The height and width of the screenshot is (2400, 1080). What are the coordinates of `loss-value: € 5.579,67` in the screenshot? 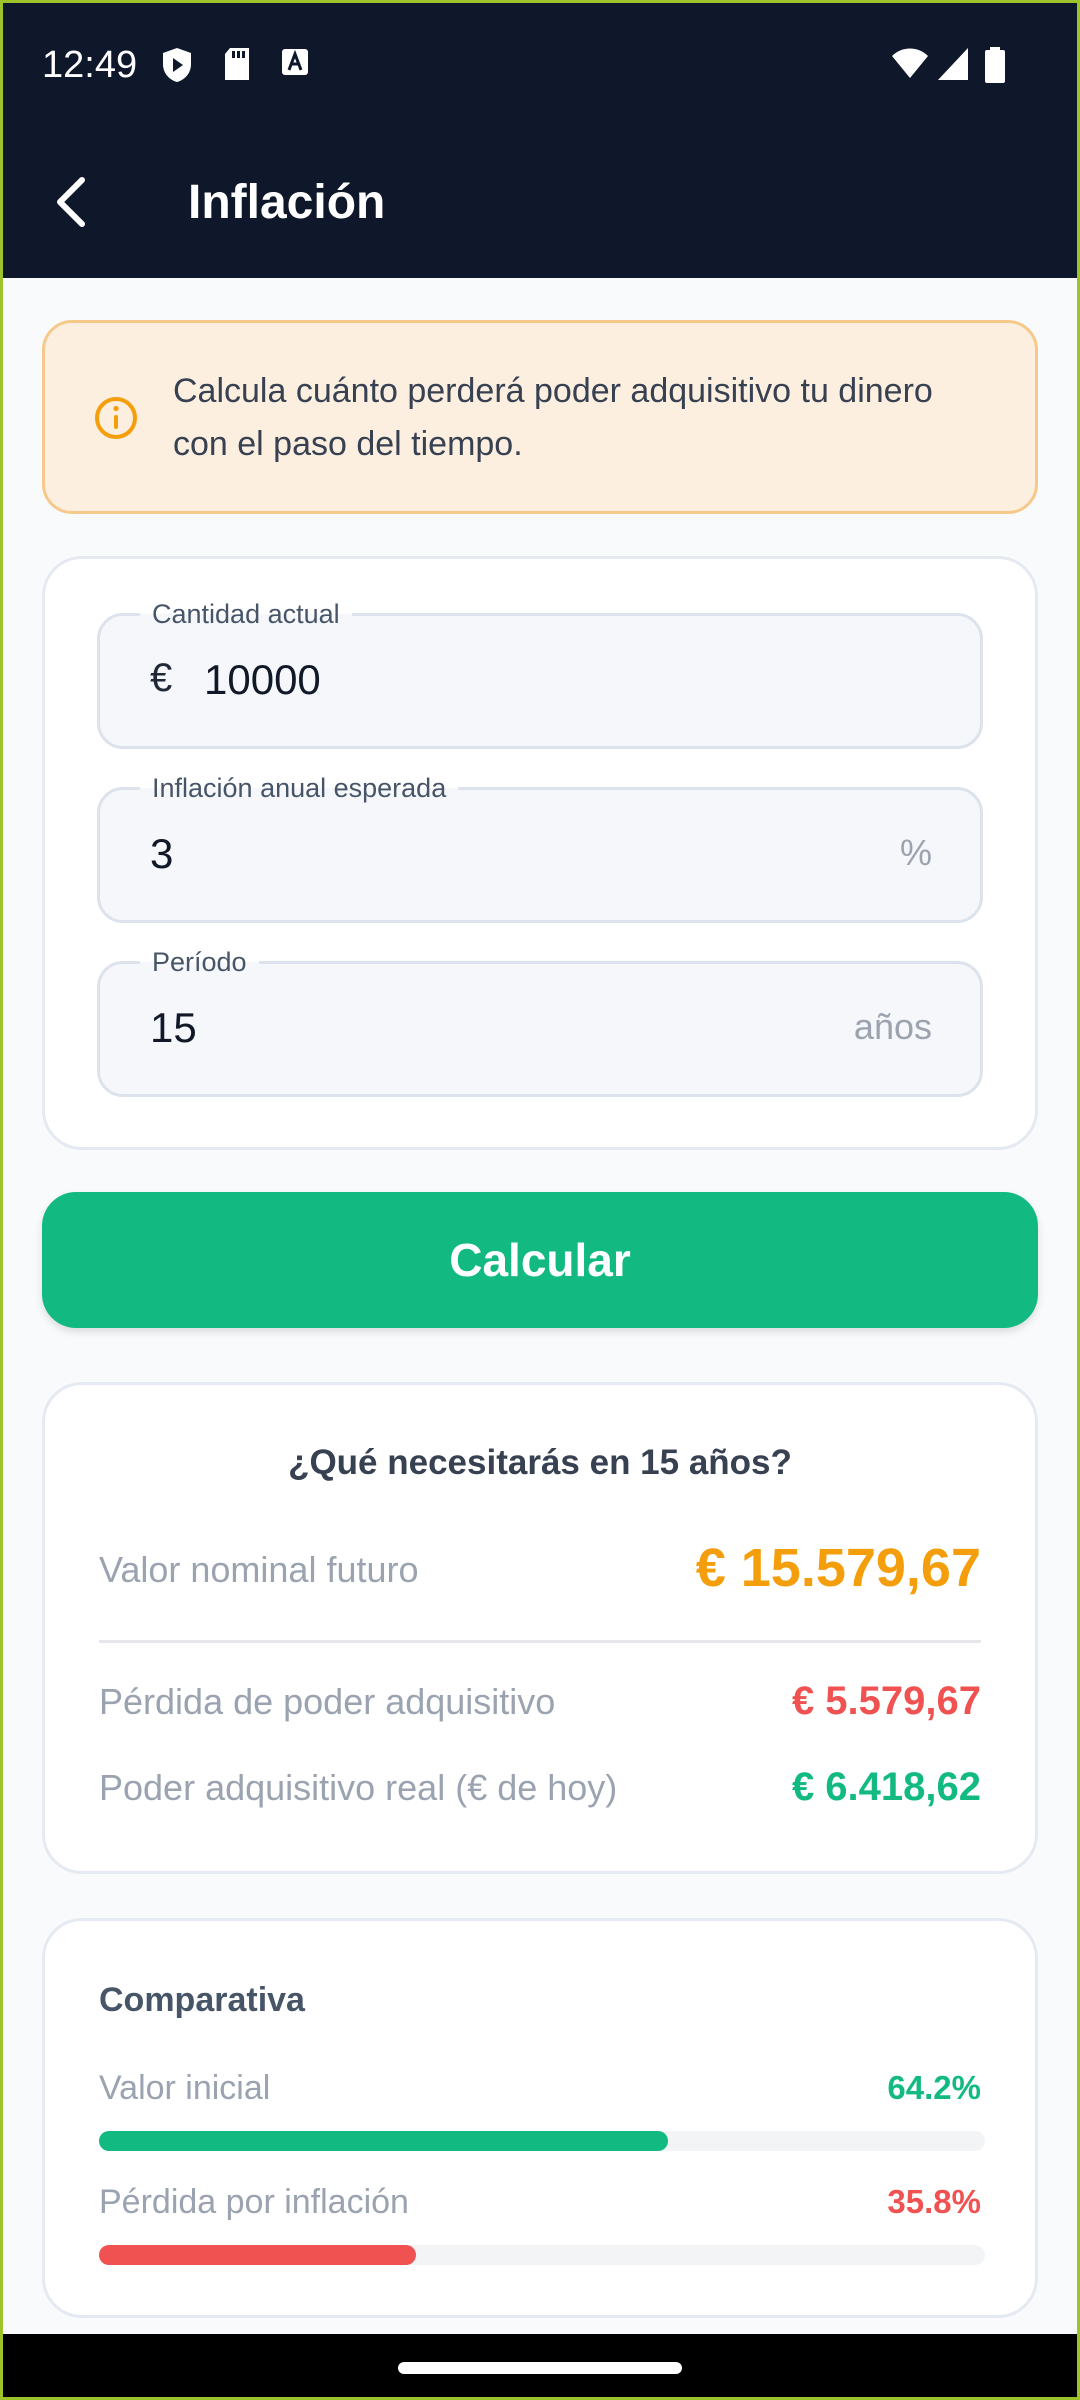 It's located at (886, 1701).